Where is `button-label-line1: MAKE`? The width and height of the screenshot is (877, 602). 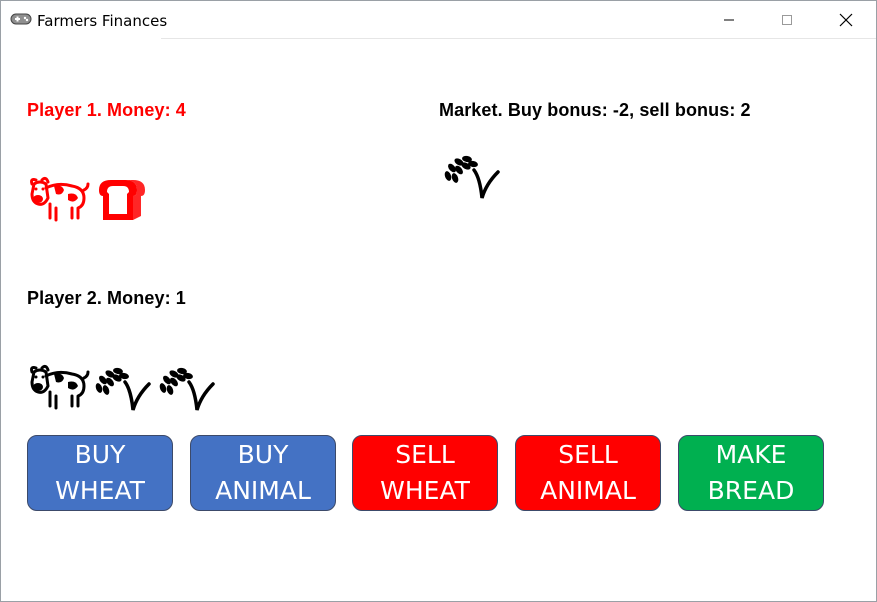
button-label-line1: MAKE is located at coordinates (751, 454).